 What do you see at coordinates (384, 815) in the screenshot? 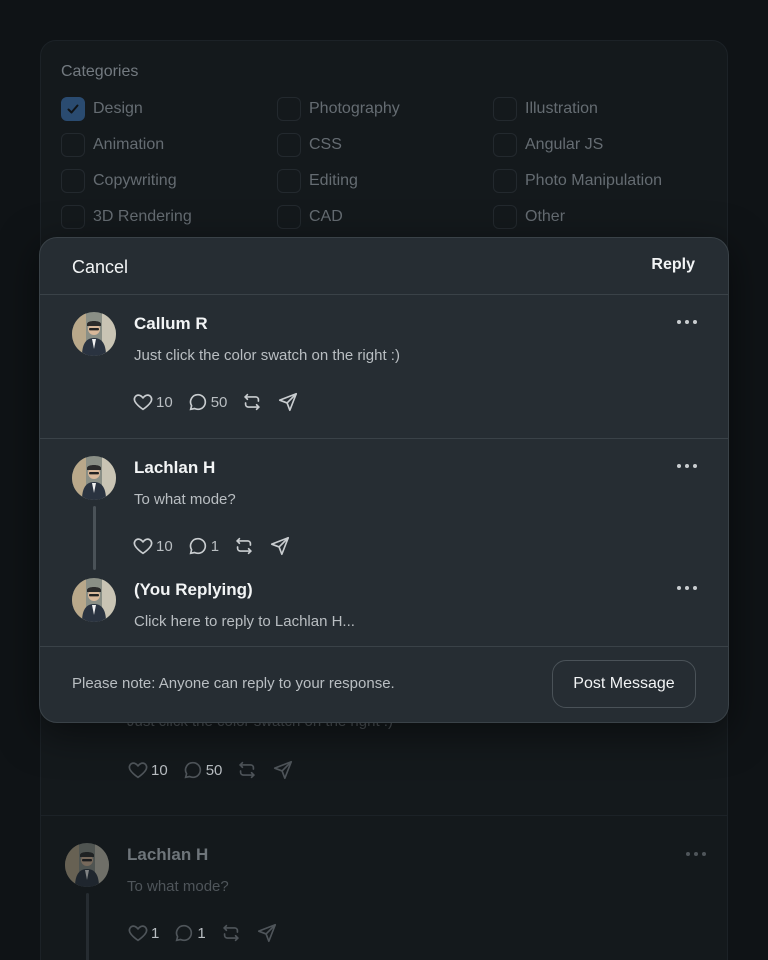
I see `background-divider` at bounding box center [384, 815].